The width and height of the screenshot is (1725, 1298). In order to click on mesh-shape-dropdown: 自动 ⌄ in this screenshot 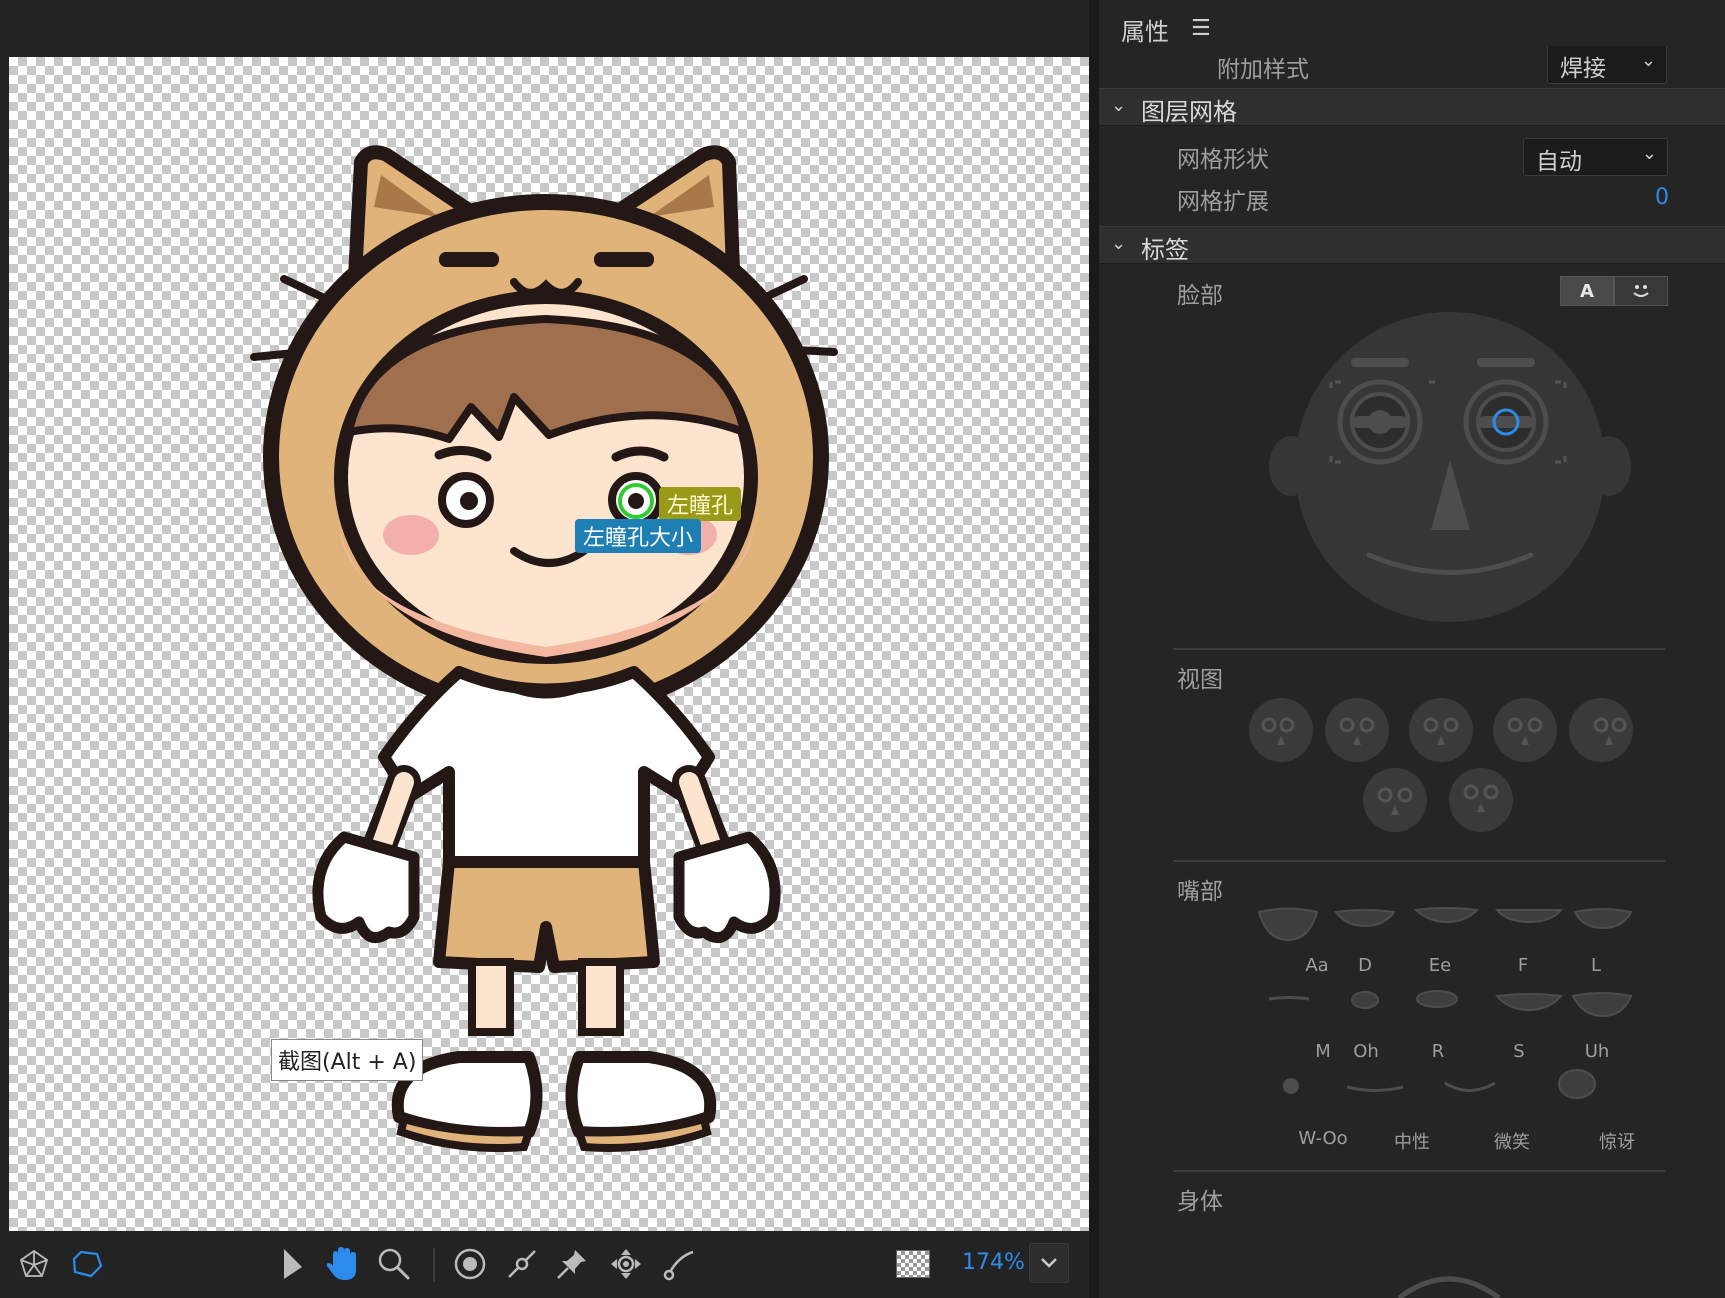, I will do `click(1595, 157)`.